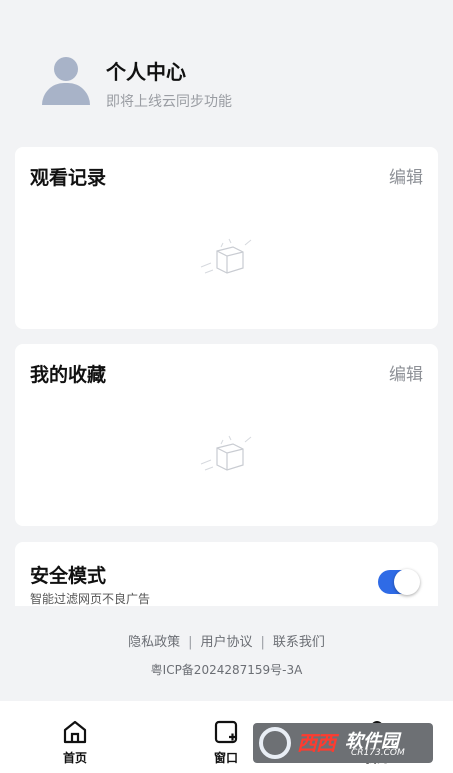  I want to click on profile-header: 个人中心 即将上线云同步功能, so click(232, 83).